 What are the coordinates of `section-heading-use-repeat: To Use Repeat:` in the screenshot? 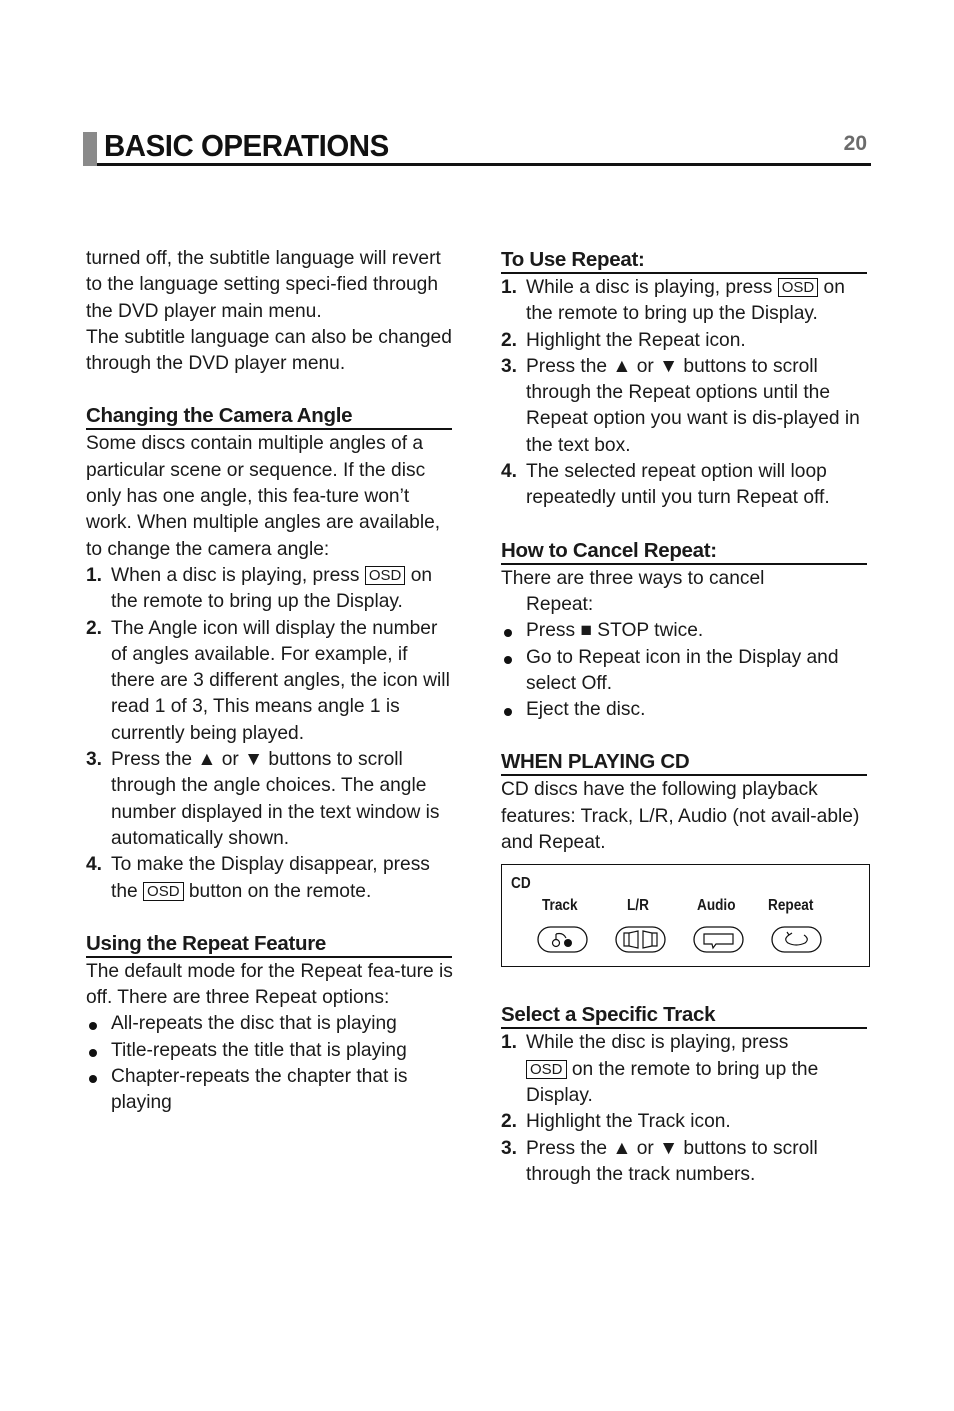 It's located at (684, 261).